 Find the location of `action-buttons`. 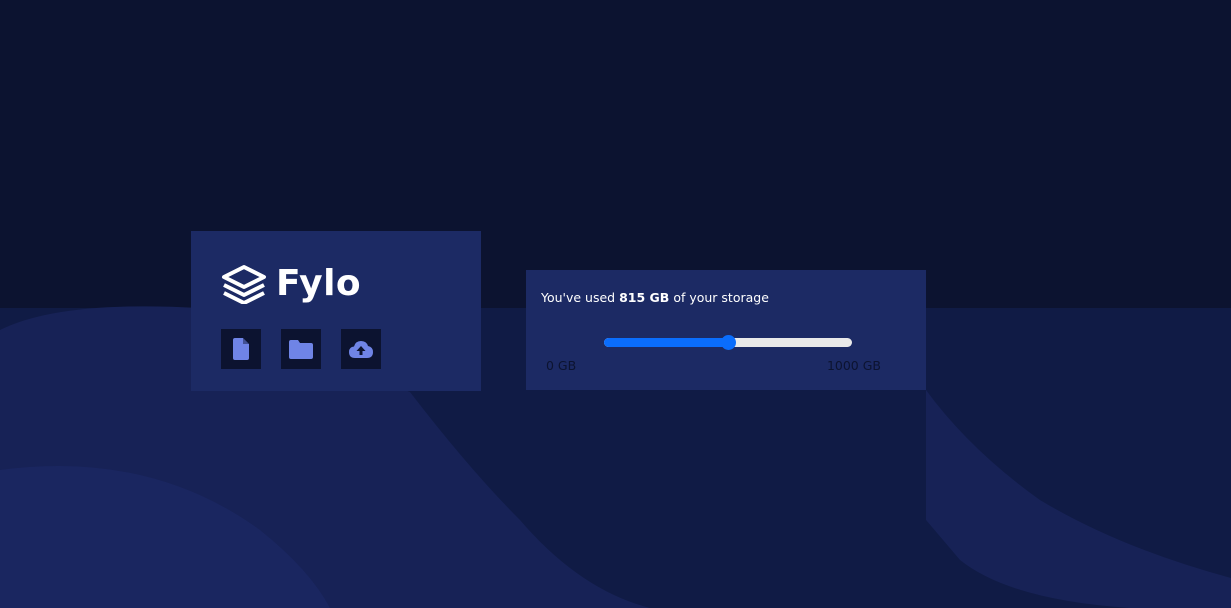

action-buttons is located at coordinates (301, 349).